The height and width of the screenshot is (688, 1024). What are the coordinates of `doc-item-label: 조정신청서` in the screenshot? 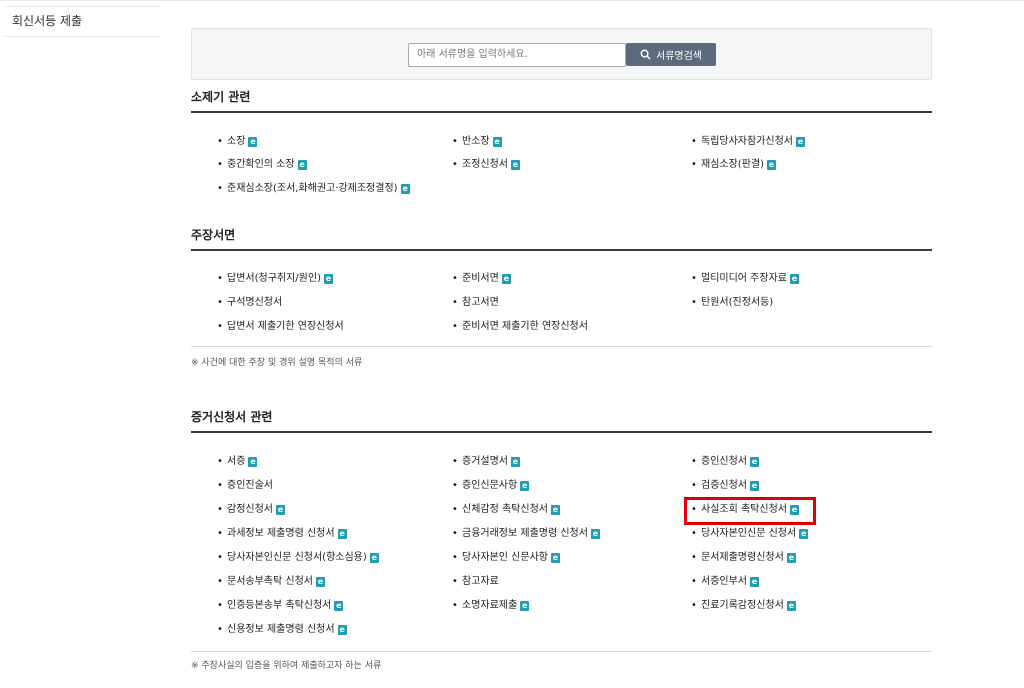 It's located at (485, 165).